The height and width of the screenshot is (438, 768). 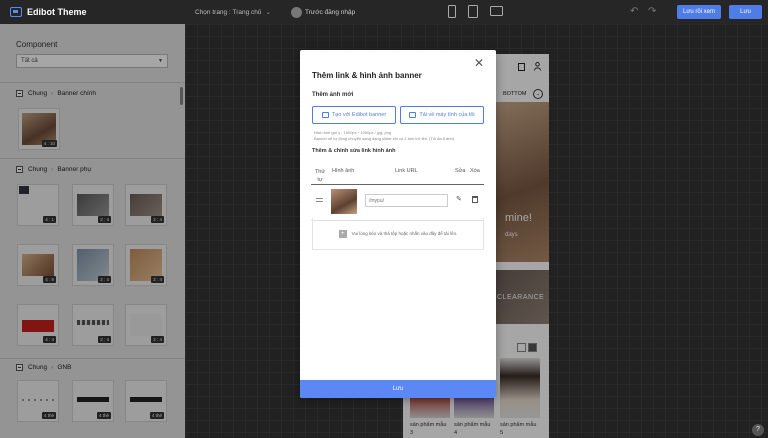 What do you see at coordinates (406, 171) in the screenshot?
I see `column-header-url: Link URL` at bounding box center [406, 171].